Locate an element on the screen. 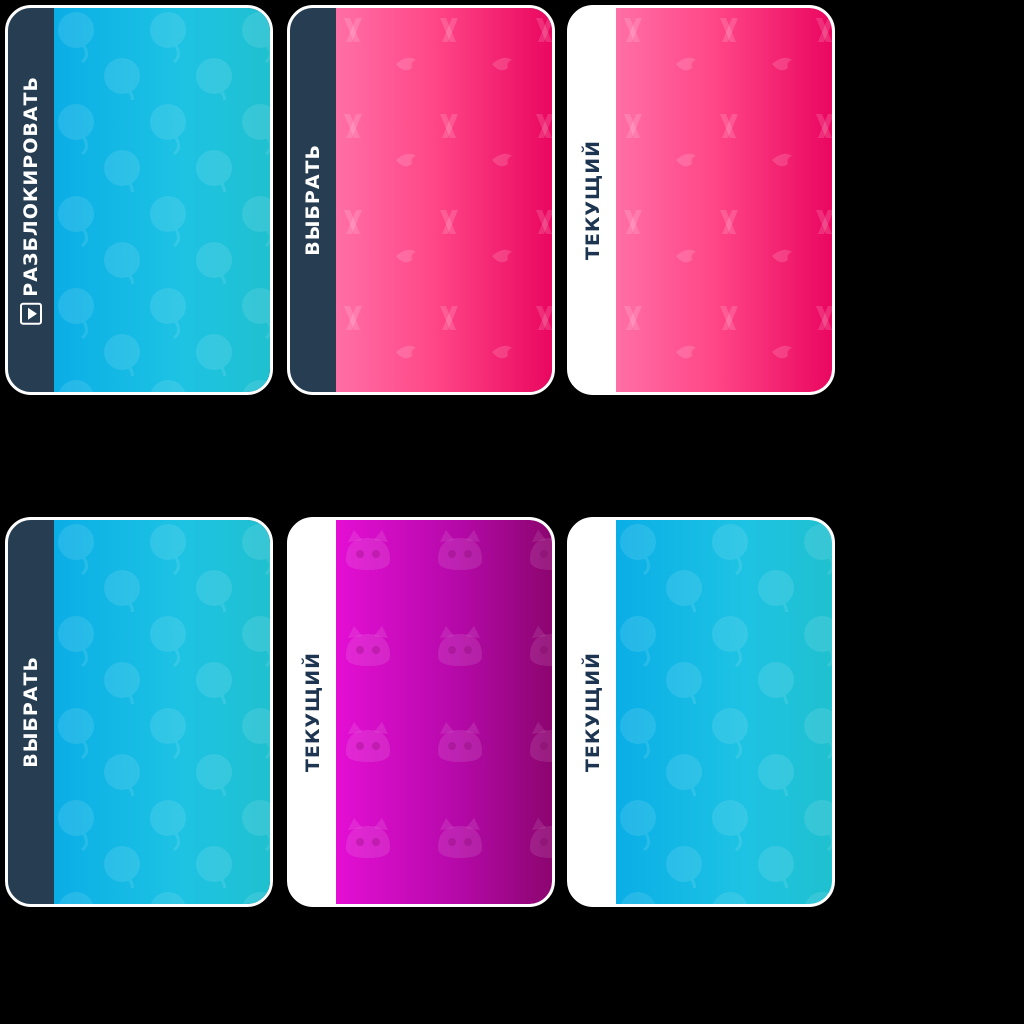  skin-card-blue-select: ВЫБРАТЬ is located at coordinates (139, 712).